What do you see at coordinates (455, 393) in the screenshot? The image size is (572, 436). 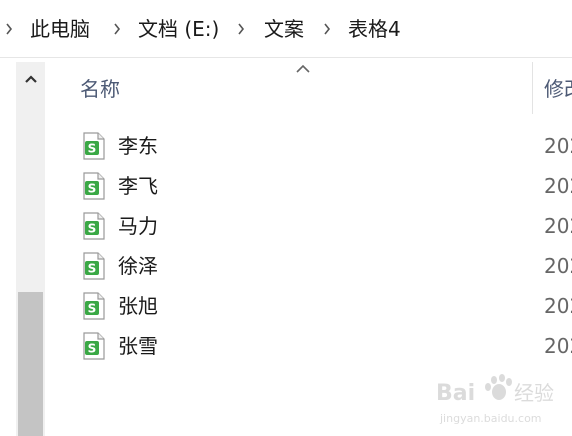 I see `watermark-brand: Bai` at bounding box center [455, 393].